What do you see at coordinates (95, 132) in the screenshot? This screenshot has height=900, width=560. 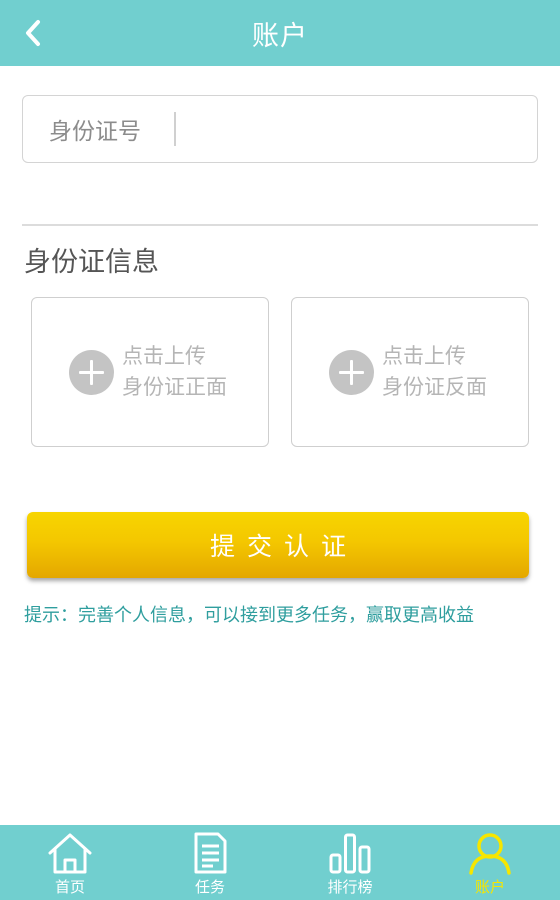 I see `id-number-label: 身份证号` at bounding box center [95, 132].